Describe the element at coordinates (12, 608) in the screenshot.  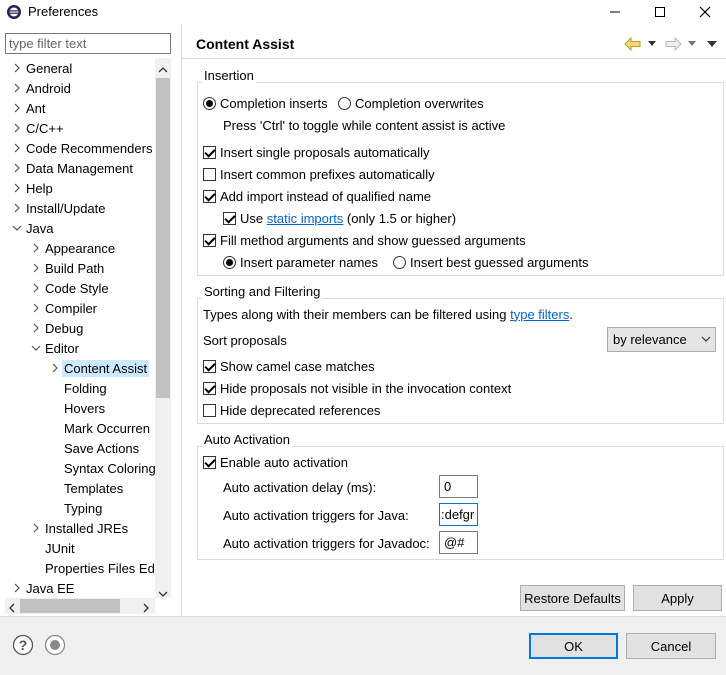
I see `scroll-left-icon` at that location.